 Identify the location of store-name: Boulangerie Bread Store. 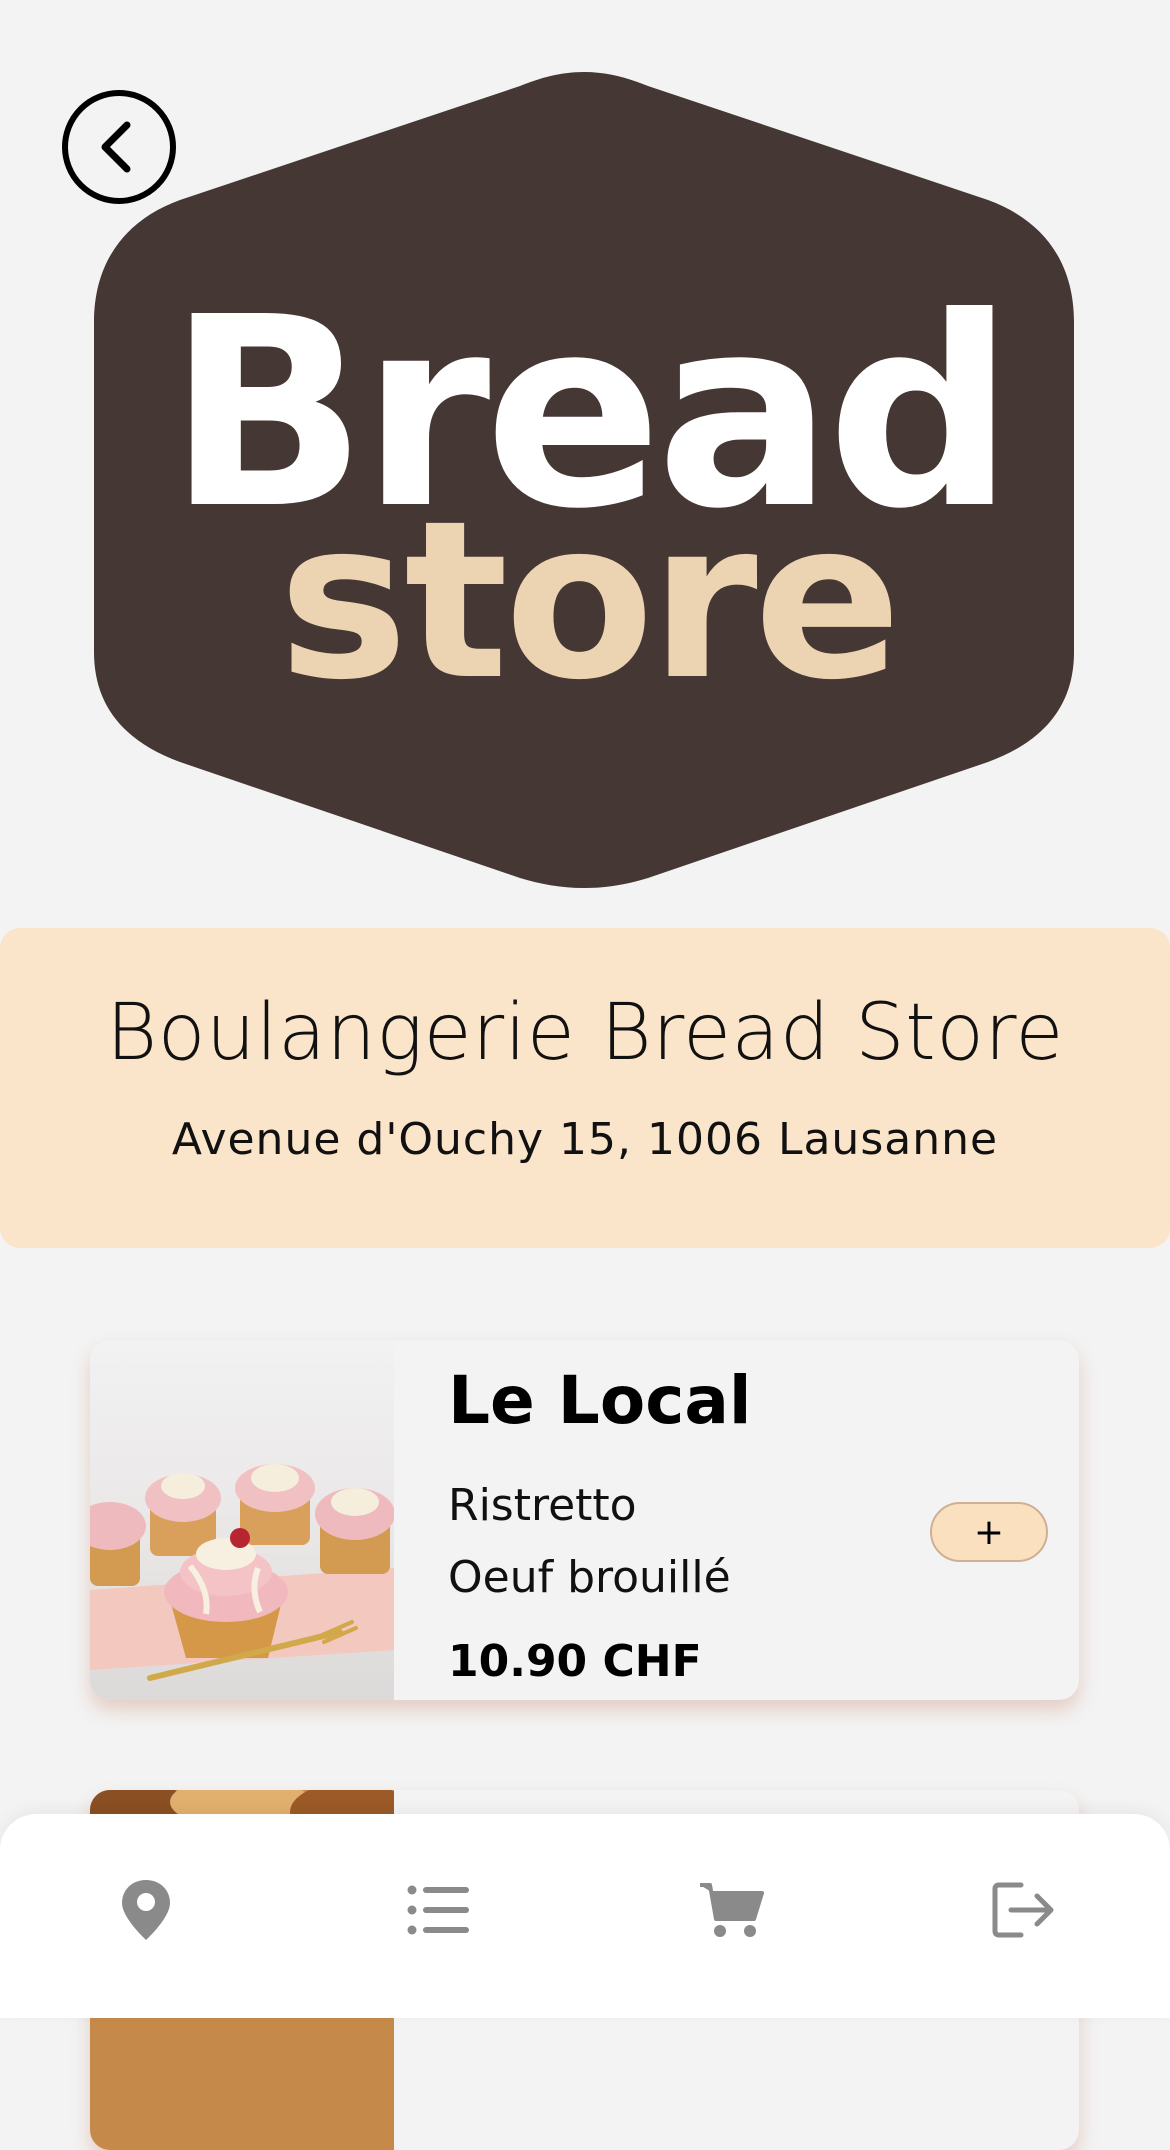
(585, 1033).